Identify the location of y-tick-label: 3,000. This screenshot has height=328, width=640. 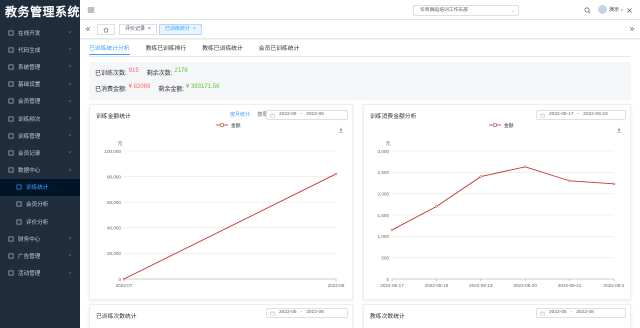
(384, 151).